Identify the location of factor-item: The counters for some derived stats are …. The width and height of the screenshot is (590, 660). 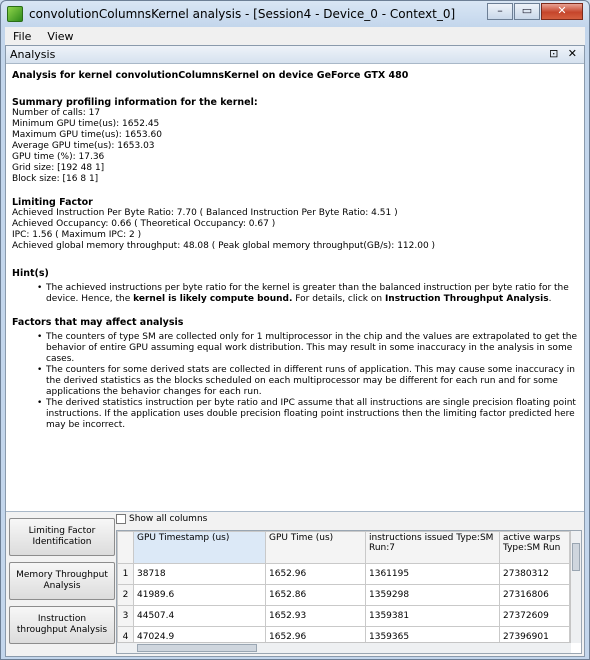
(307, 381).